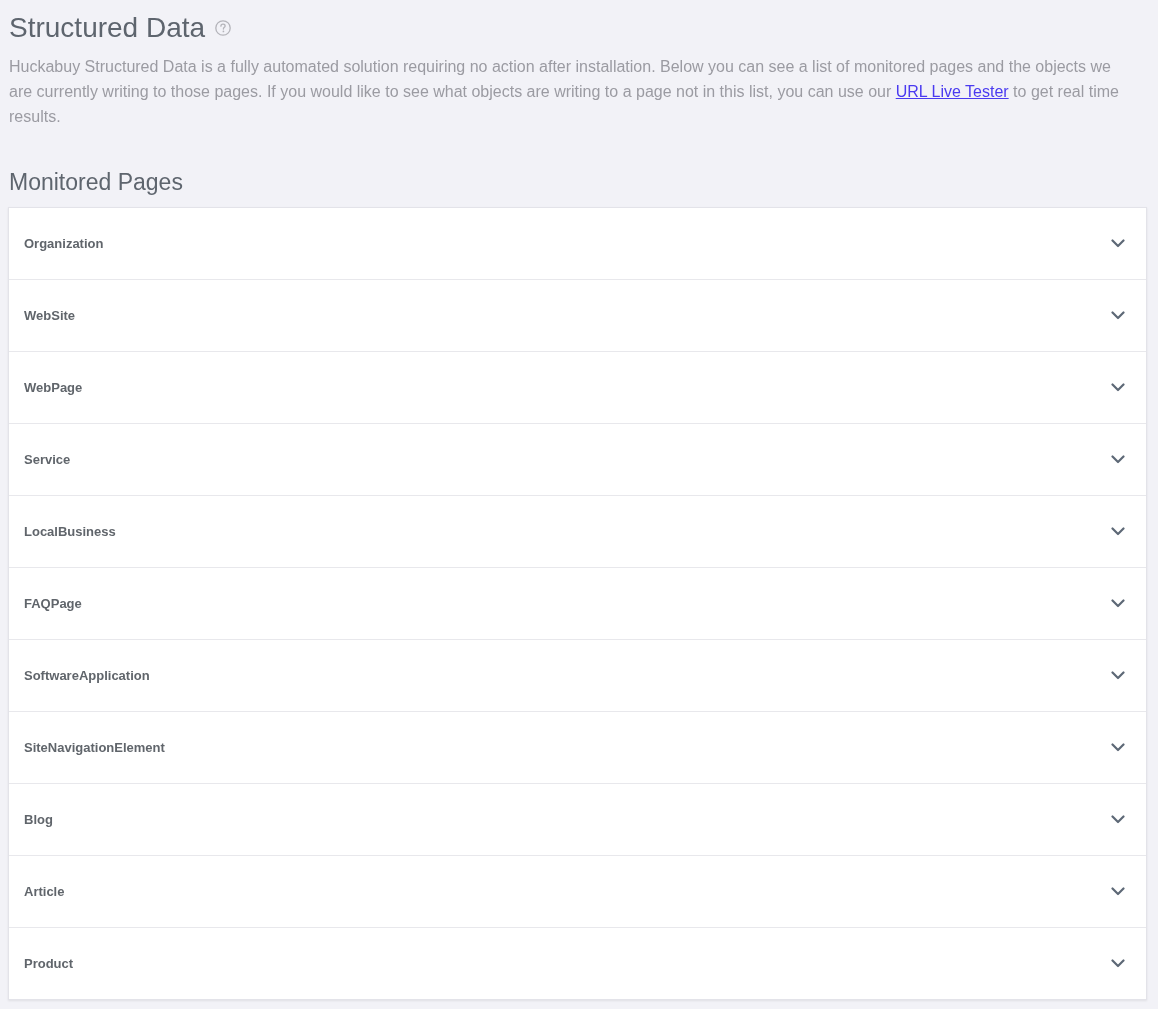 The height and width of the screenshot is (1009, 1158). I want to click on accordion-row: SiteNavigationElement, so click(577, 748).